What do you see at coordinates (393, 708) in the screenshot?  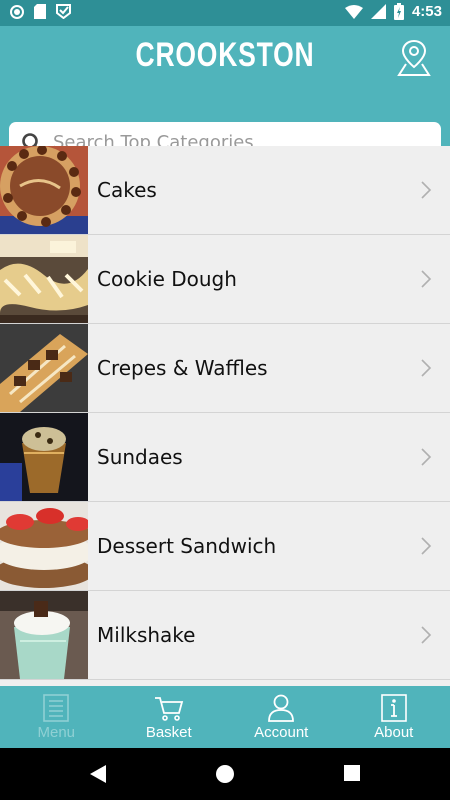 I see `about-icon` at bounding box center [393, 708].